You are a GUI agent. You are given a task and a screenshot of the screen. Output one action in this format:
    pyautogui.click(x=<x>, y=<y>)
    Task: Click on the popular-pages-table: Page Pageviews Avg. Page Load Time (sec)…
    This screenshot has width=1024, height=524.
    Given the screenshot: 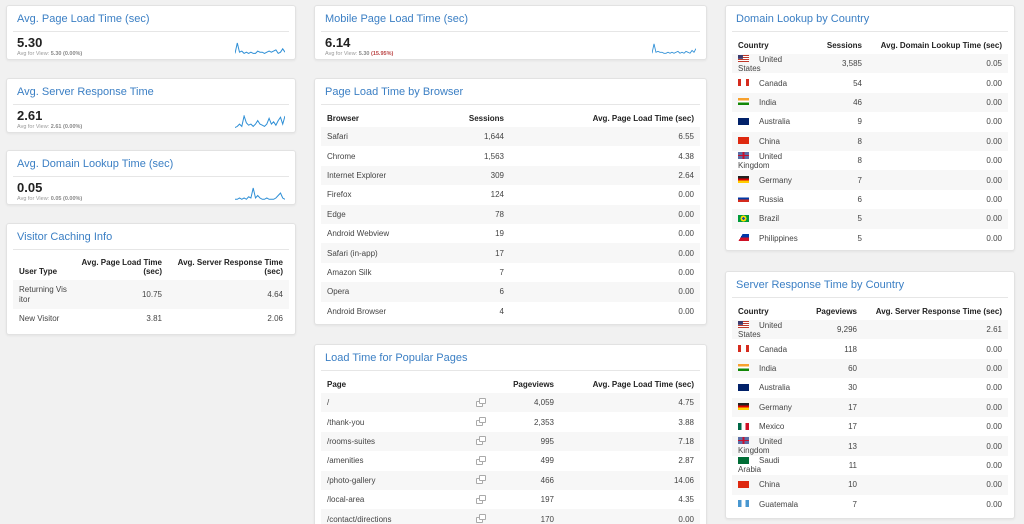 What is the action you would take?
    pyautogui.click(x=510, y=448)
    